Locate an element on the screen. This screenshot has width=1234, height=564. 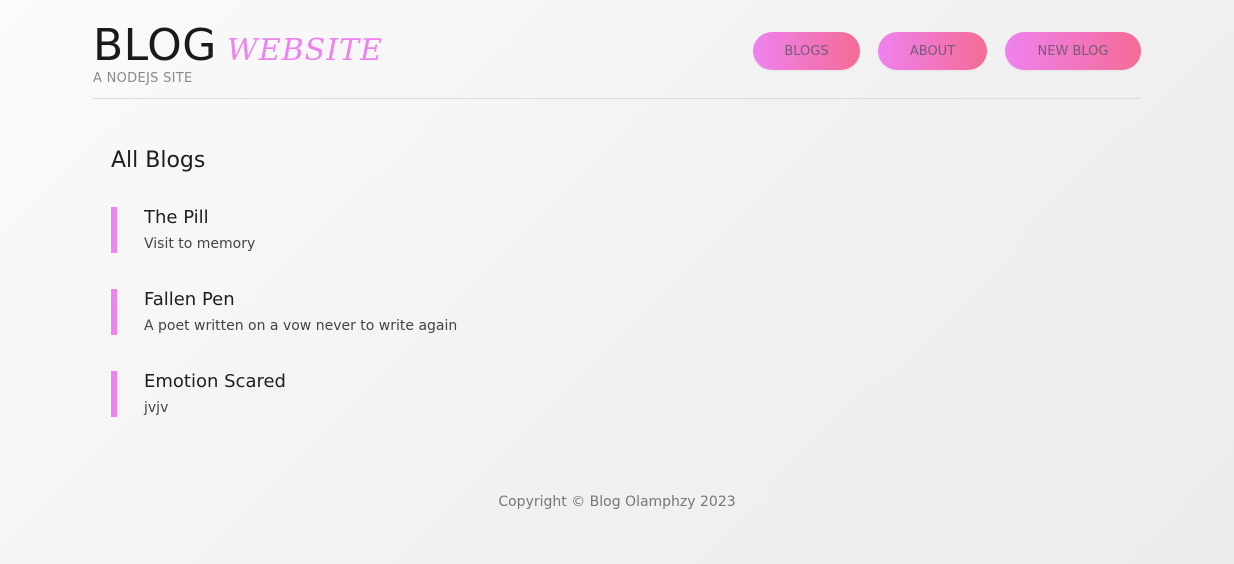
blog-title: Emotion Scared is located at coordinates (577, 382).